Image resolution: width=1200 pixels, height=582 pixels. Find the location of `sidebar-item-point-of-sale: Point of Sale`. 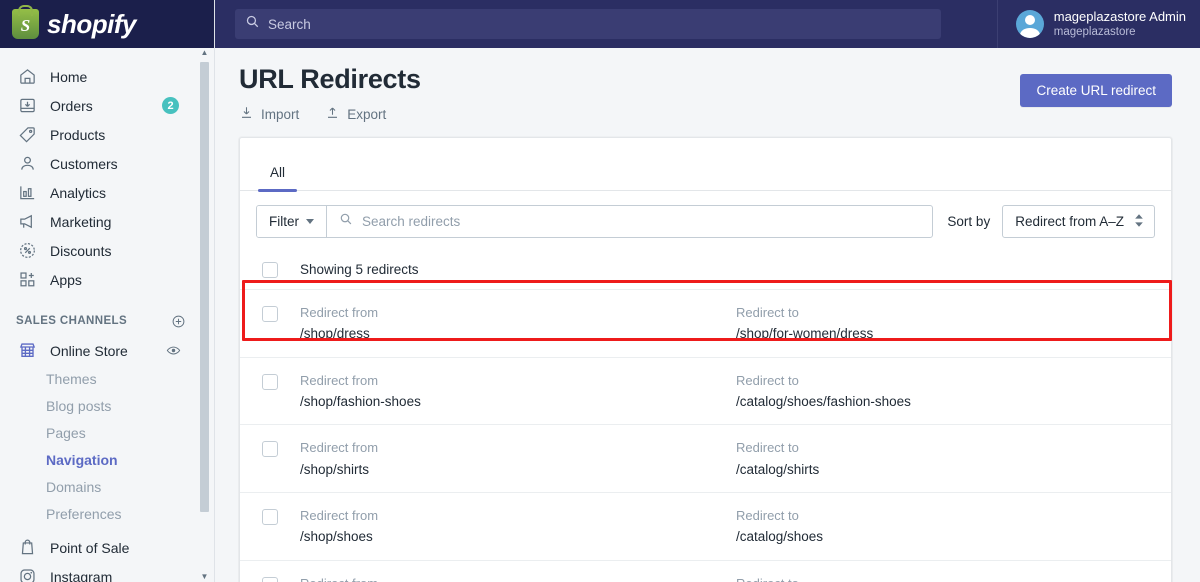

sidebar-item-point-of-sale: Point of Sale is located at coordinates (107, 547).